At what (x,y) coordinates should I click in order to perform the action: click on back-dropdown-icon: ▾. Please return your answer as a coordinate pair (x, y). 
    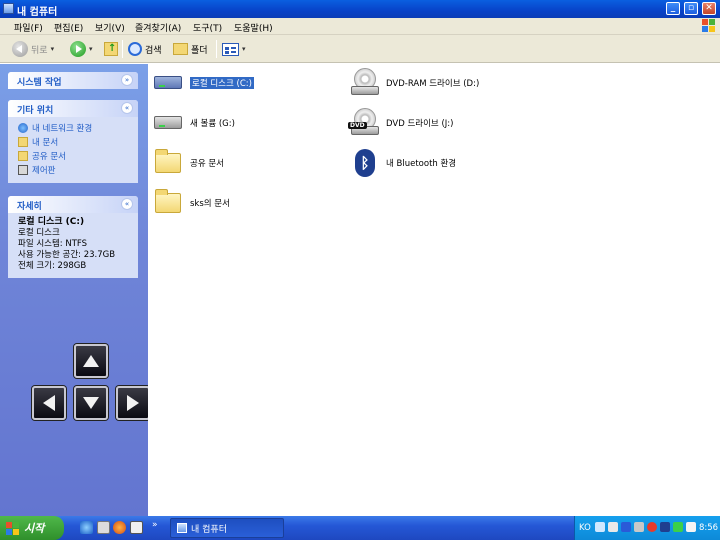
    Looking at the image, I should click on (53, 49).